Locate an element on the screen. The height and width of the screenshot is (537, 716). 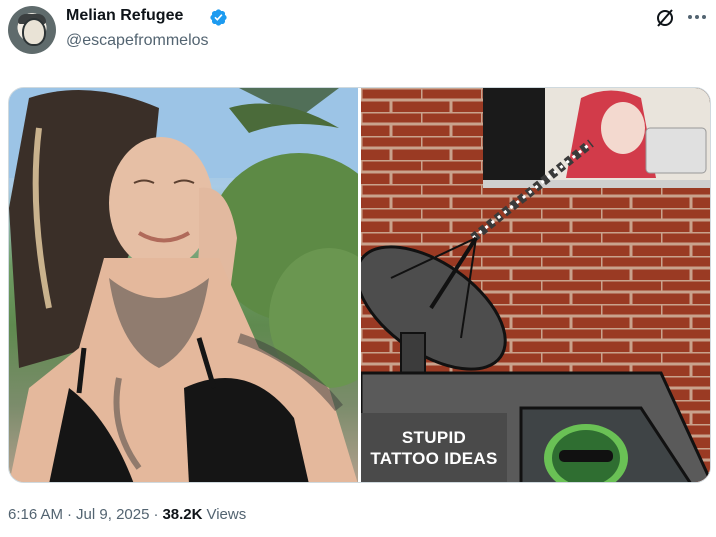
views-label: Views is located at coordinates (226, 514).